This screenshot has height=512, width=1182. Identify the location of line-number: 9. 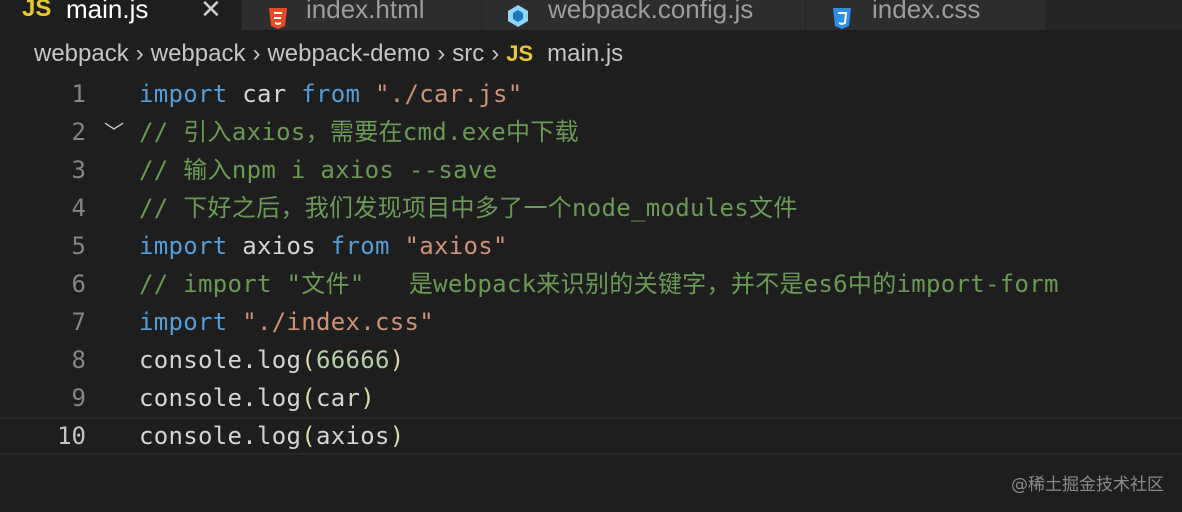
(78, 398).